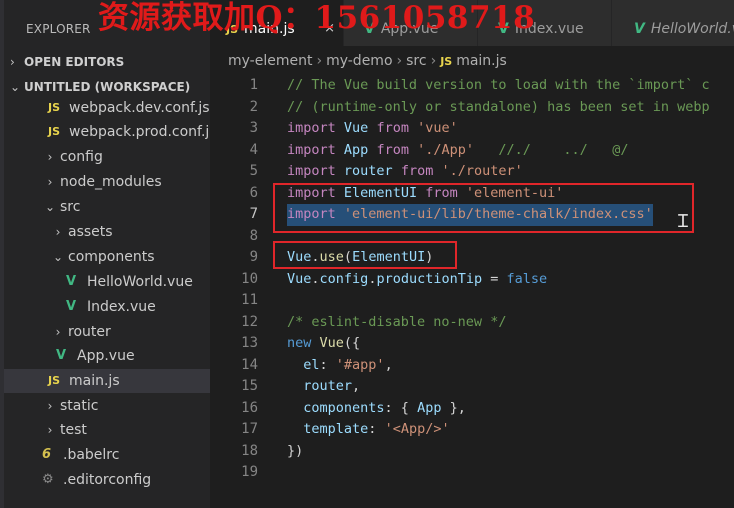 The width and height of the screenshot is (734, 508). What do you see at coordinates (673, 23) in the screenshot?
I see `tab-helloworld-vue: V HelloWorld.vue` at bounding box center [673, 23].